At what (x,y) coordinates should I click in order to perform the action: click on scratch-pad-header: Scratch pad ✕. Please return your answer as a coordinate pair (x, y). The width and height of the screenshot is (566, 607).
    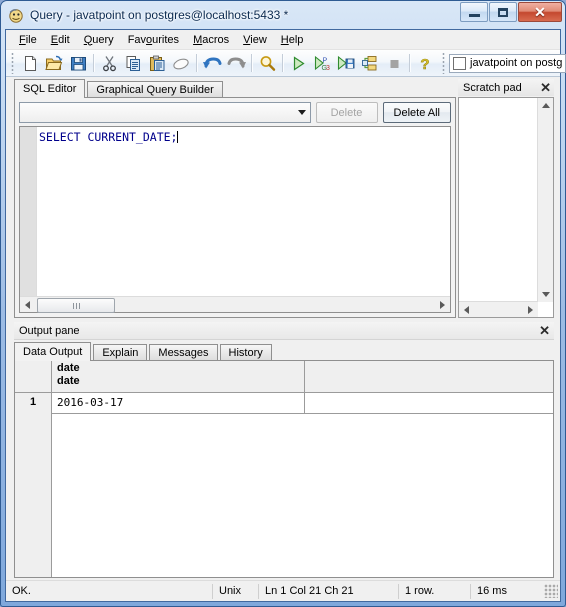
    Looking at the image, I should click on (506, 87).